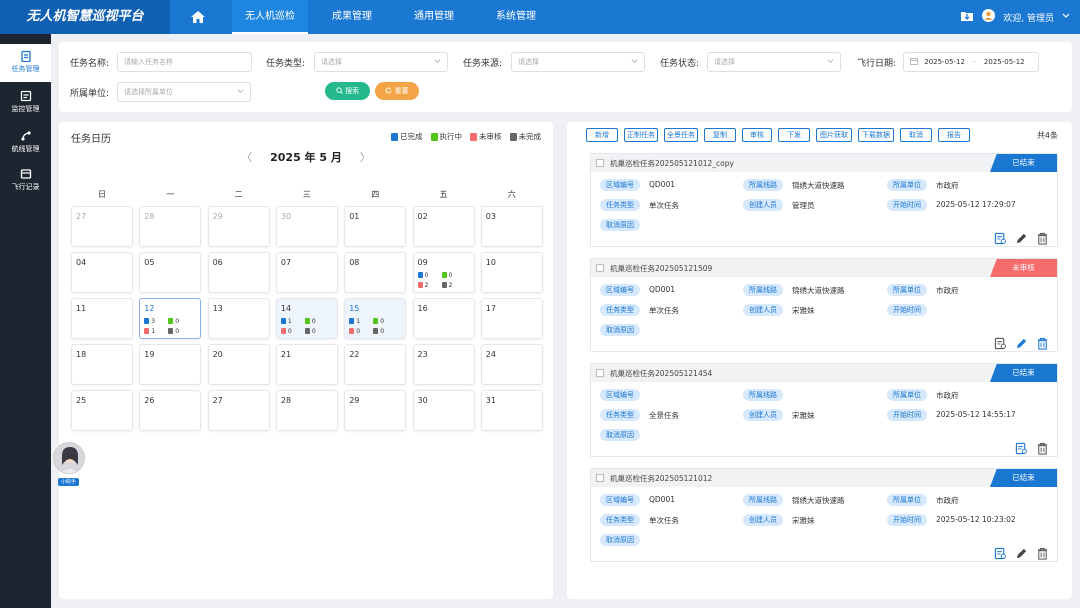 This screenshot has height=608, width=1080. I want to click on task-count: 1, so click(156, 332).